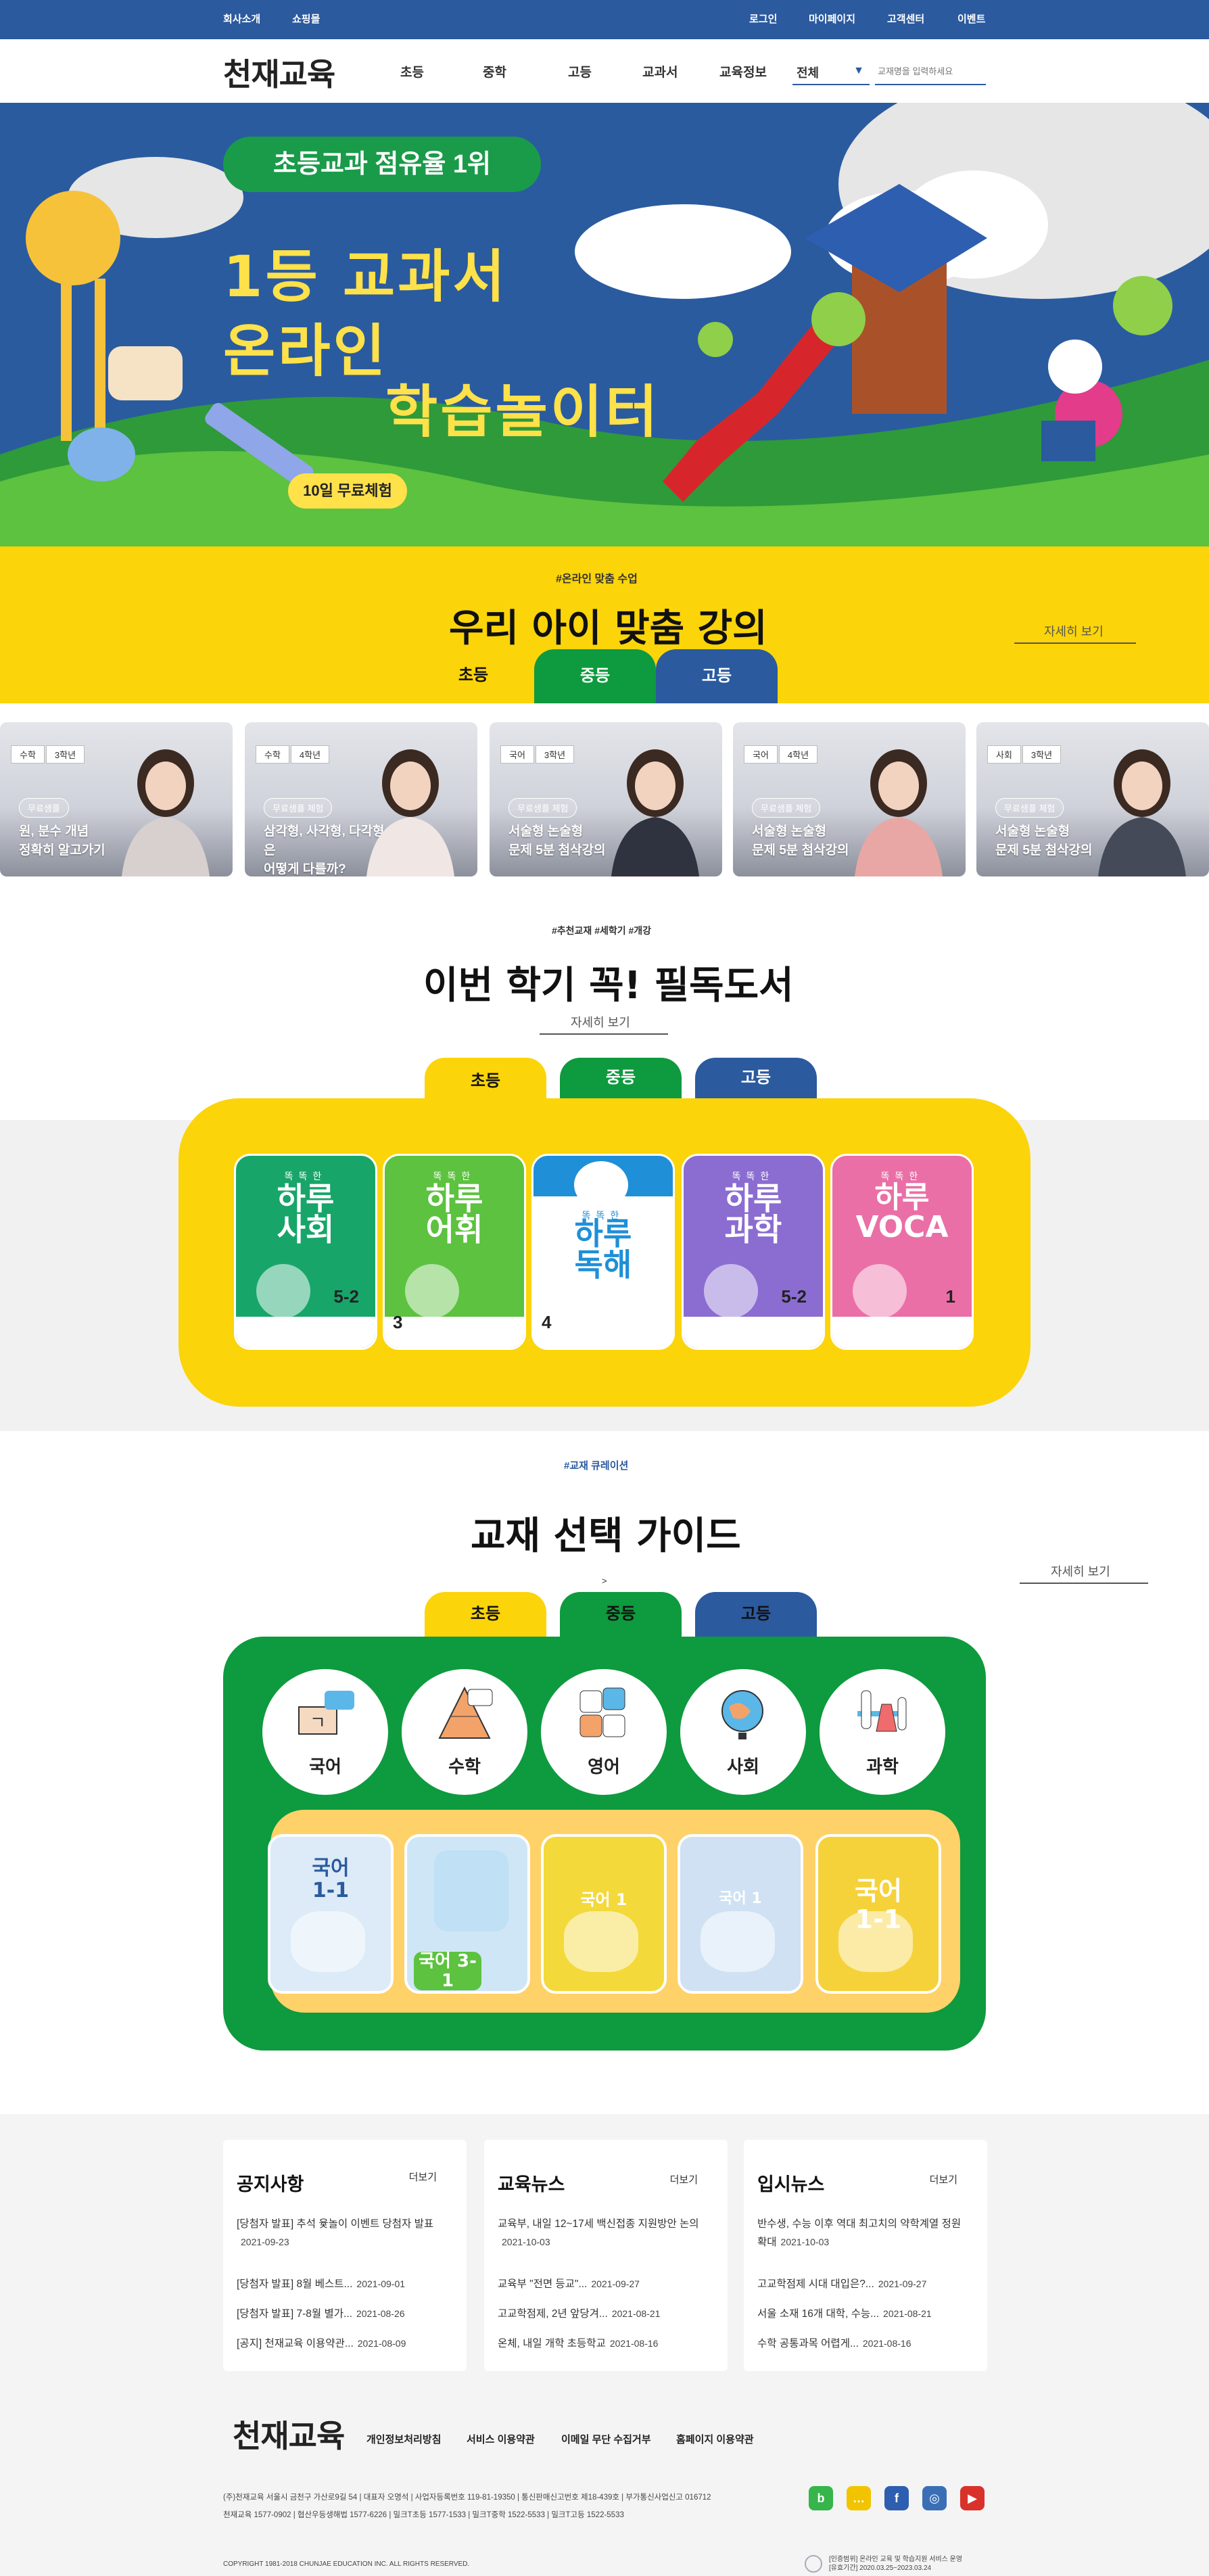 Image resolution: width=1209 pixels, height=2576 pixels. Describe the element at coordinates (48, 754) in the screenshot. I see `lecture-card-tags: 수학 3학년` at that location.